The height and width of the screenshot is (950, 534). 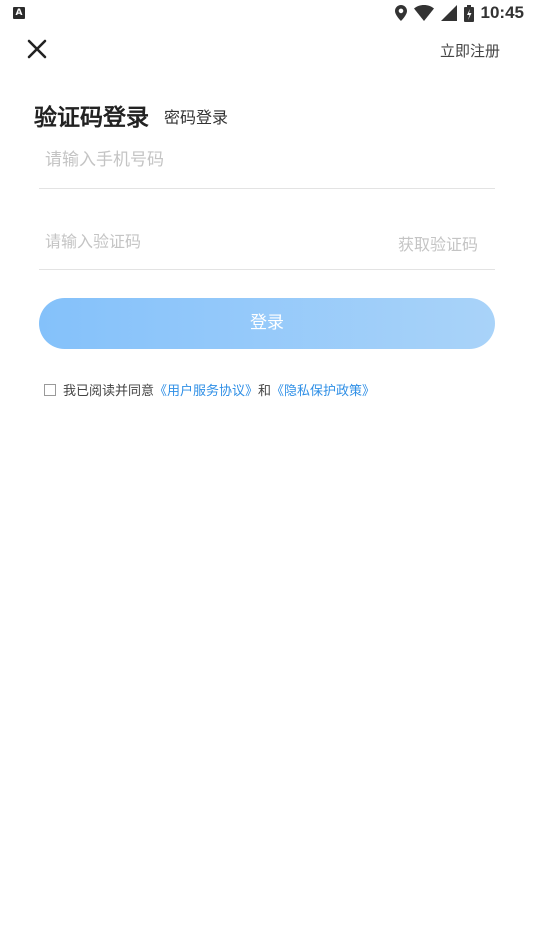 I want to click on signal-icon, so click(x=448, y=13).